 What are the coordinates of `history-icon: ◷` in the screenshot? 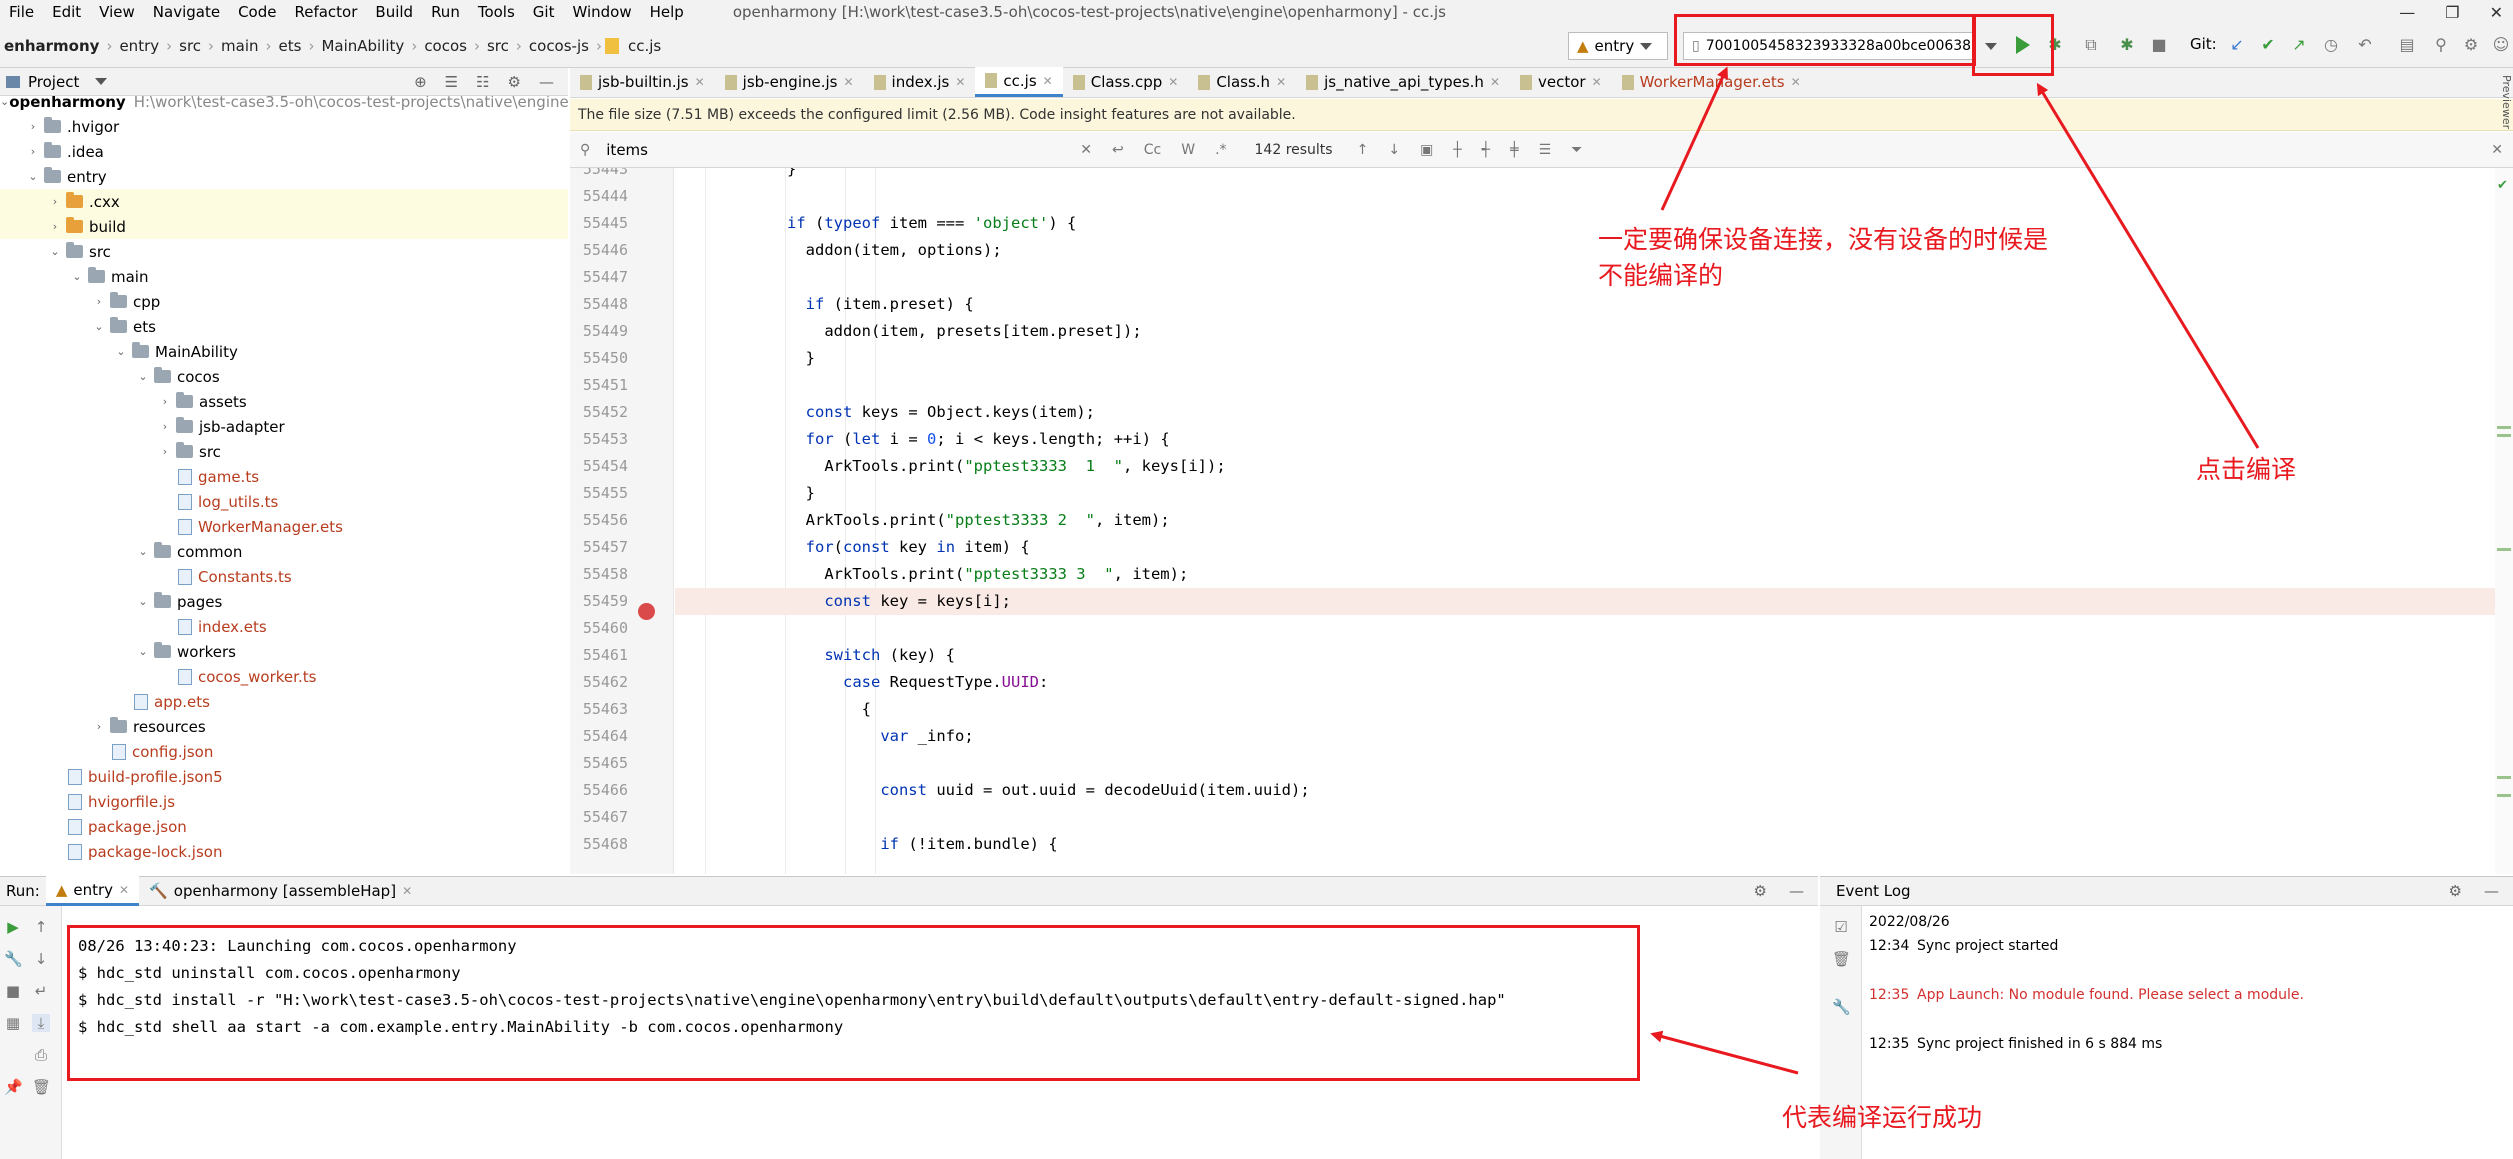 It's located at (2331, 45).